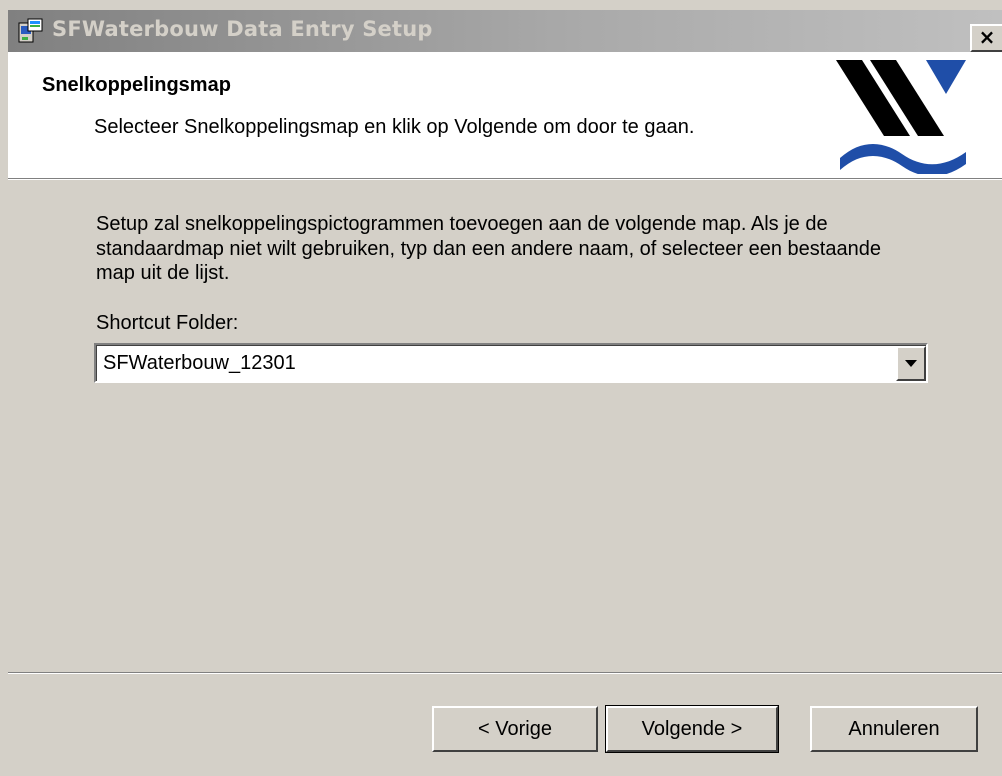 The image size is (1002, 776). I want to click on close-button: ×, so click(986, 38).